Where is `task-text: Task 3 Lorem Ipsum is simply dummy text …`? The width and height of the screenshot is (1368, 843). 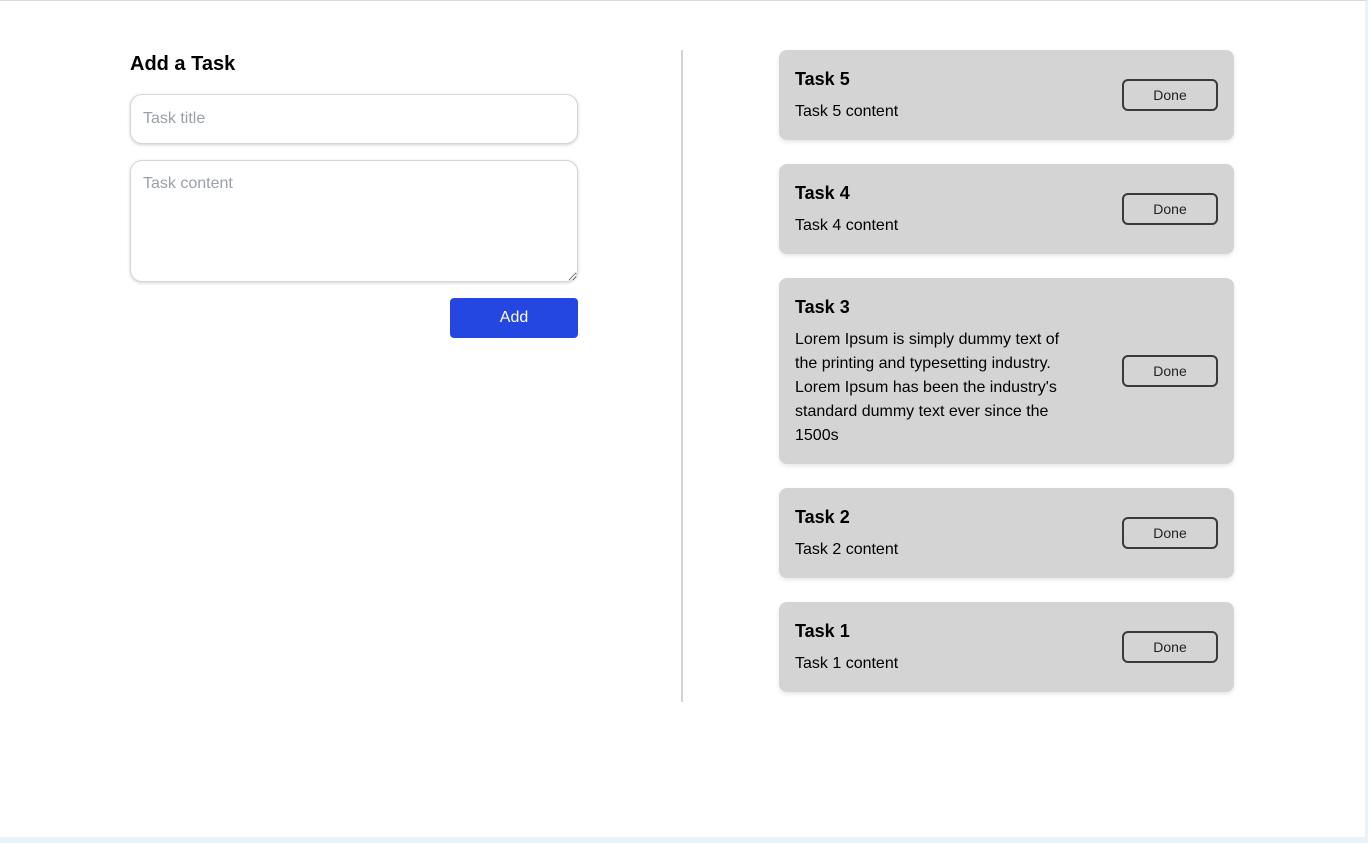 task-text: Task 3 Lorem Ipsum is simply dummy text … is located at coordinates (940, 371).